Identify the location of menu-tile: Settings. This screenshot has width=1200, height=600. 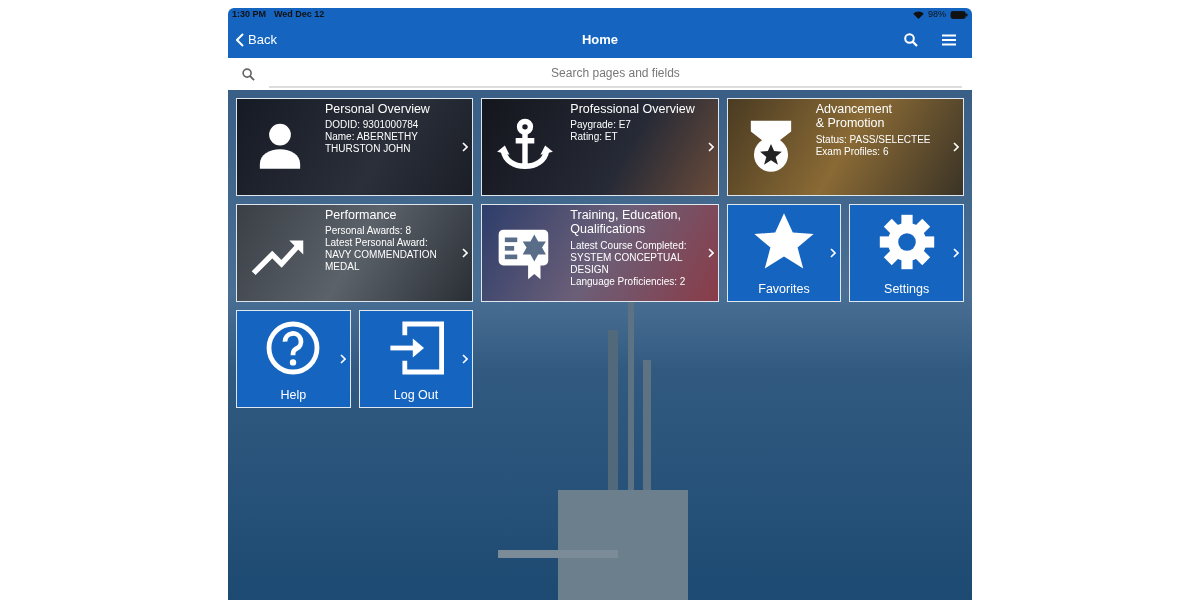
(906, 253).